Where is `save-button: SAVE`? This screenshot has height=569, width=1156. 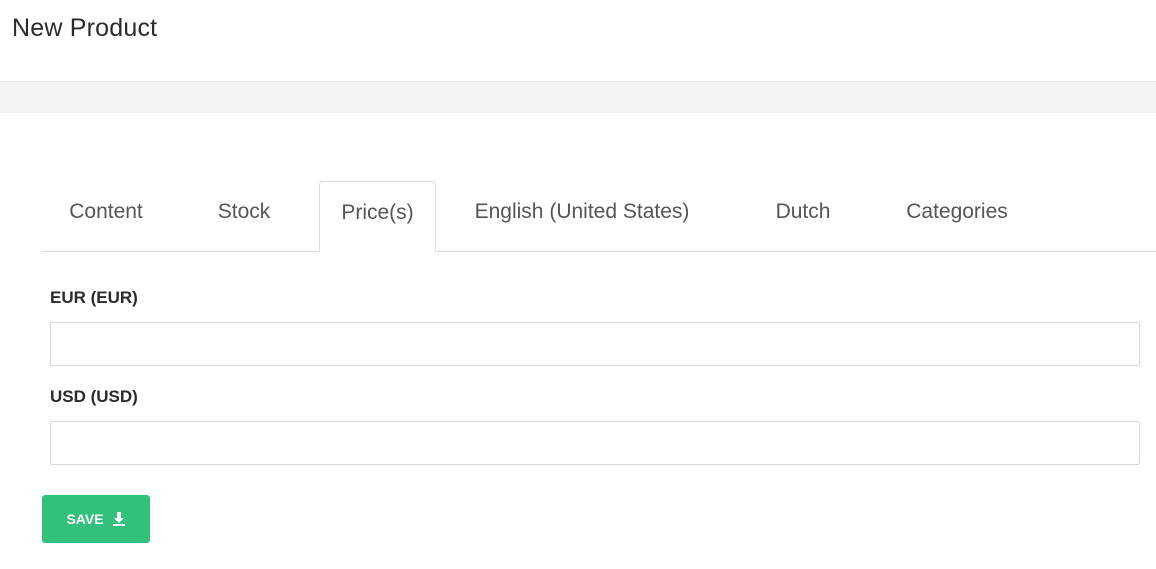
save-button: SAVE is located at coordinates (96, 519).